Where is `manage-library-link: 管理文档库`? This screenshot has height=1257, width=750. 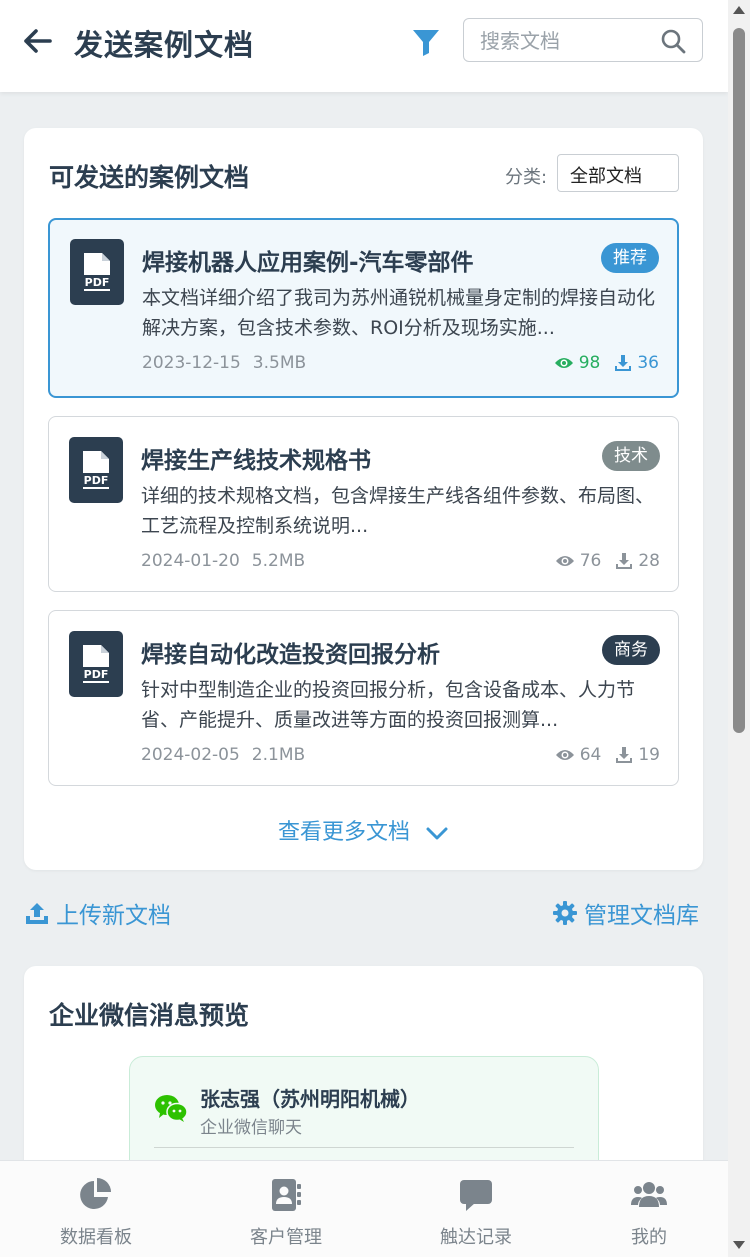
manage-library-link: 管理文档库 is located at coordinates (625, 913).